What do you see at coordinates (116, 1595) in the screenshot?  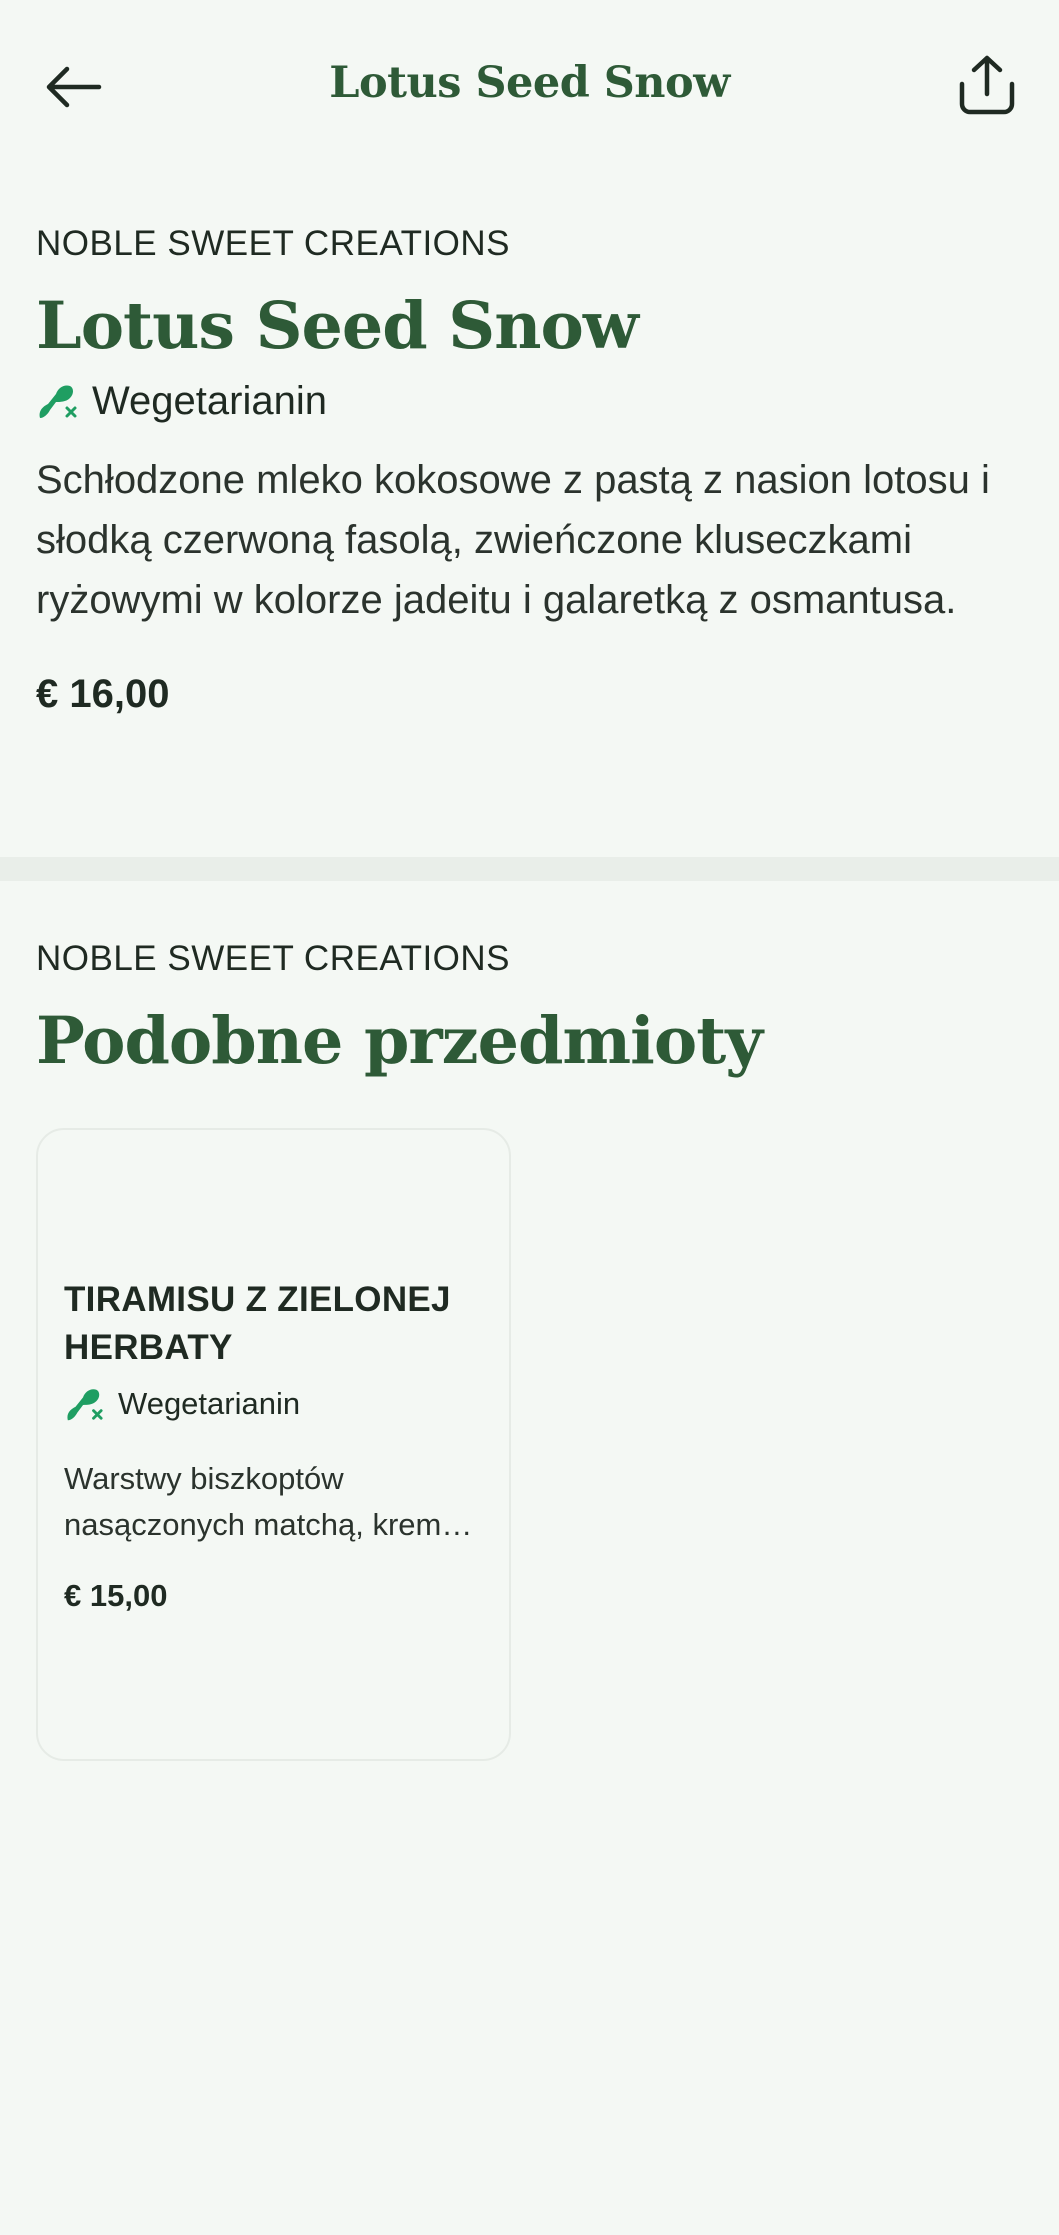 I see `similar-item-price: € 15,00` at bounding box center [116, 1595].